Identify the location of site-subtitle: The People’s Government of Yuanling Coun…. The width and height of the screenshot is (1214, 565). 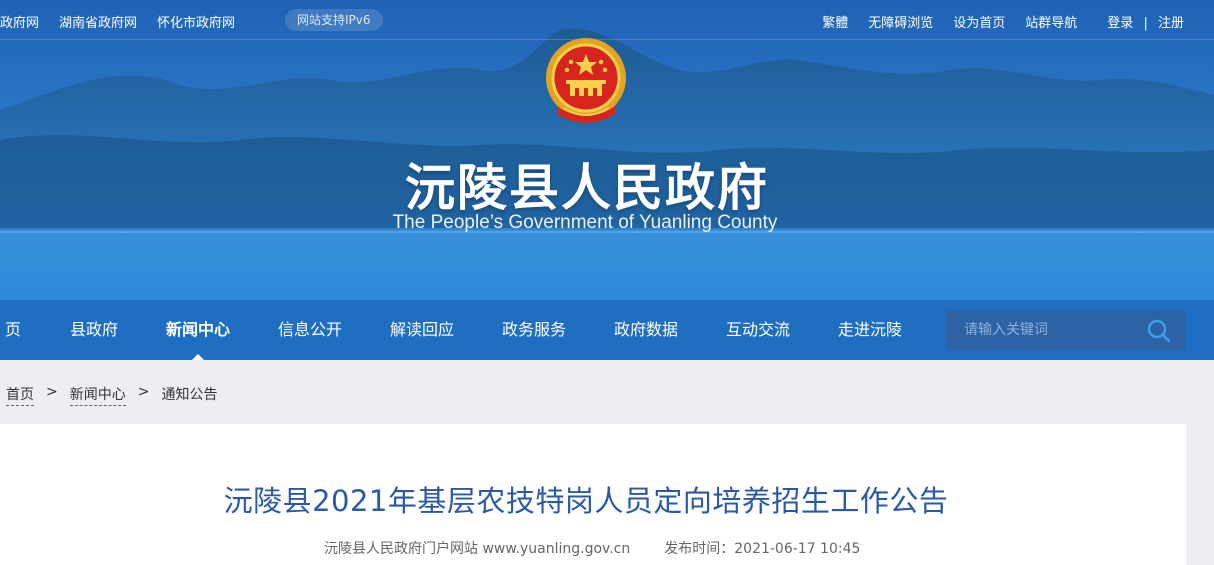
(585, 222).